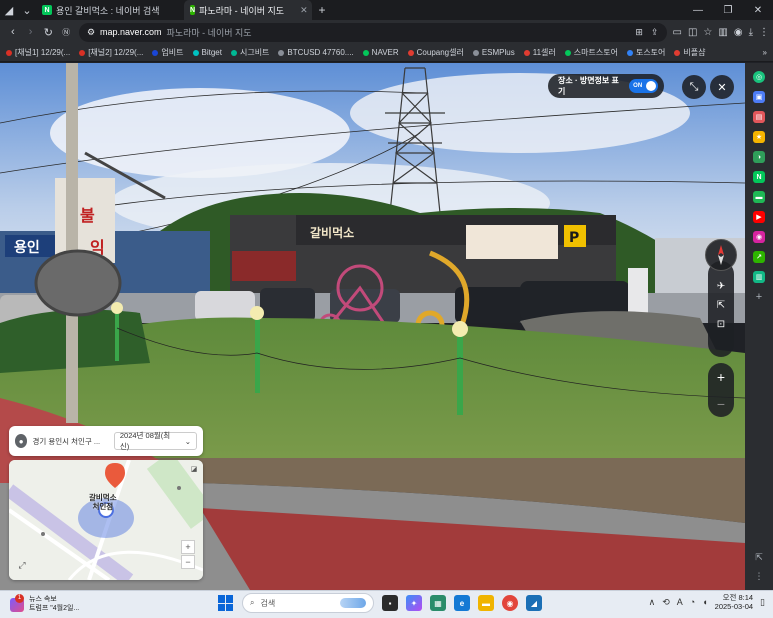 The image size is (773, 618). I want to click on tab-panorama: N 파노라마 - 네이버 지도 ✕, so click(248, 10).